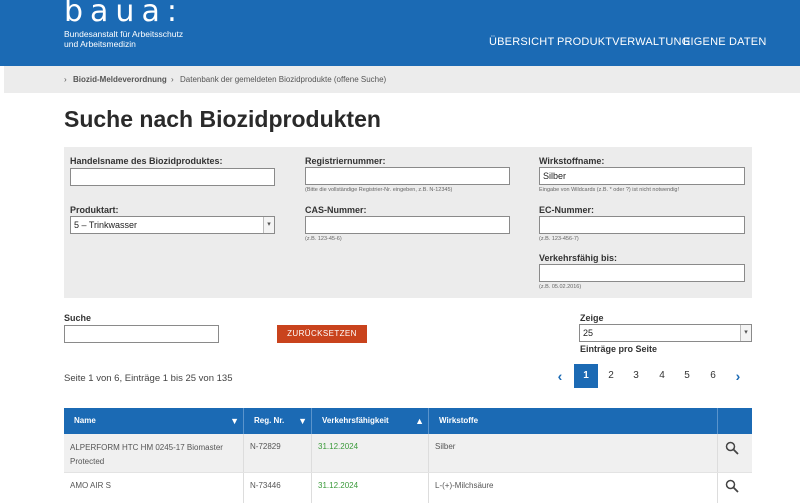 This screenshot has height=503, width=800. Describe the element at coordinates (154, 488) in the screenshot. I see `row-name: AMO AIR S` at that location.